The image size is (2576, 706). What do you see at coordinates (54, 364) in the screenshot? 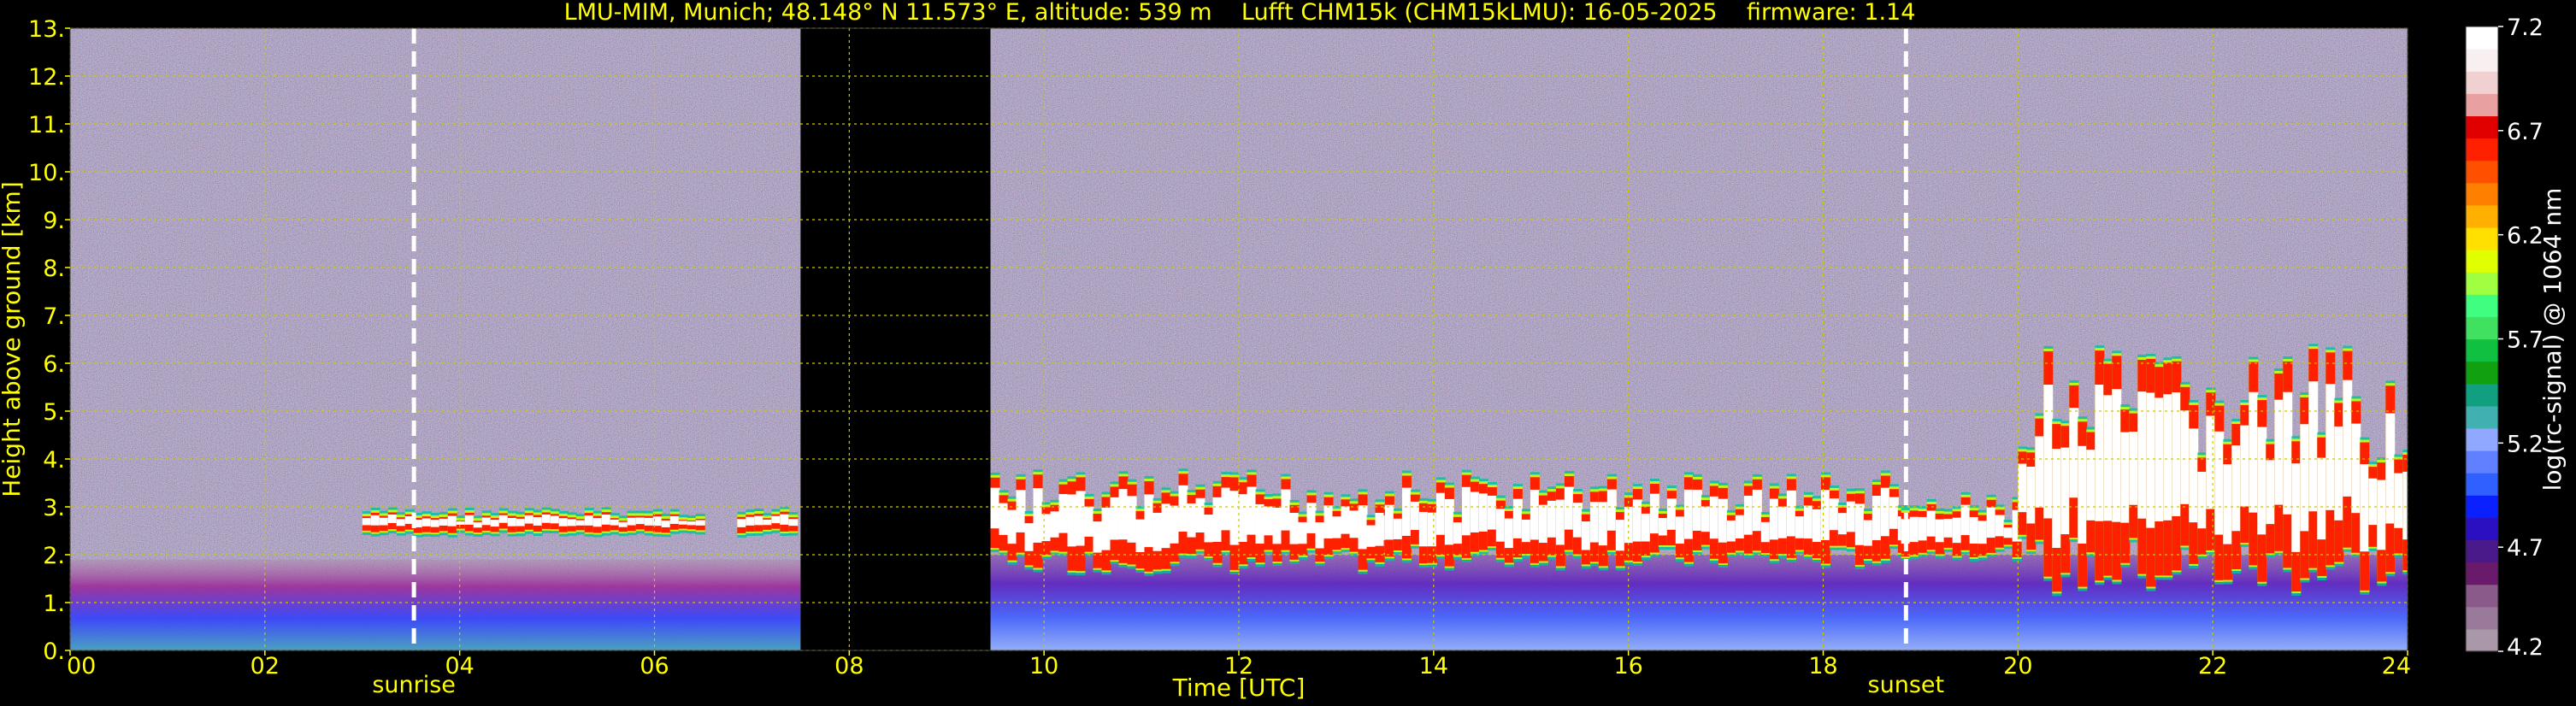
I see `y-tick-label: 6.` at bounding box center [54, 364].